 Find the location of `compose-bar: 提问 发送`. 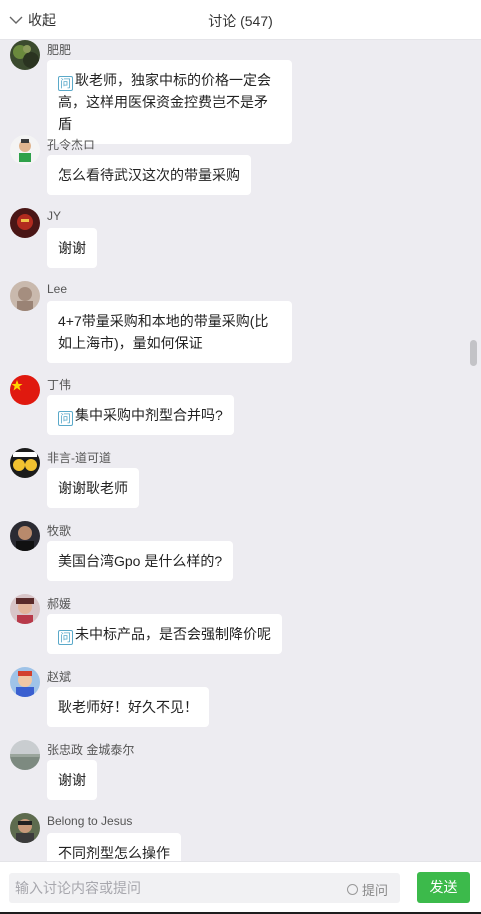

compose-bar: 提问 发送 is located at coordinates (240, 887).